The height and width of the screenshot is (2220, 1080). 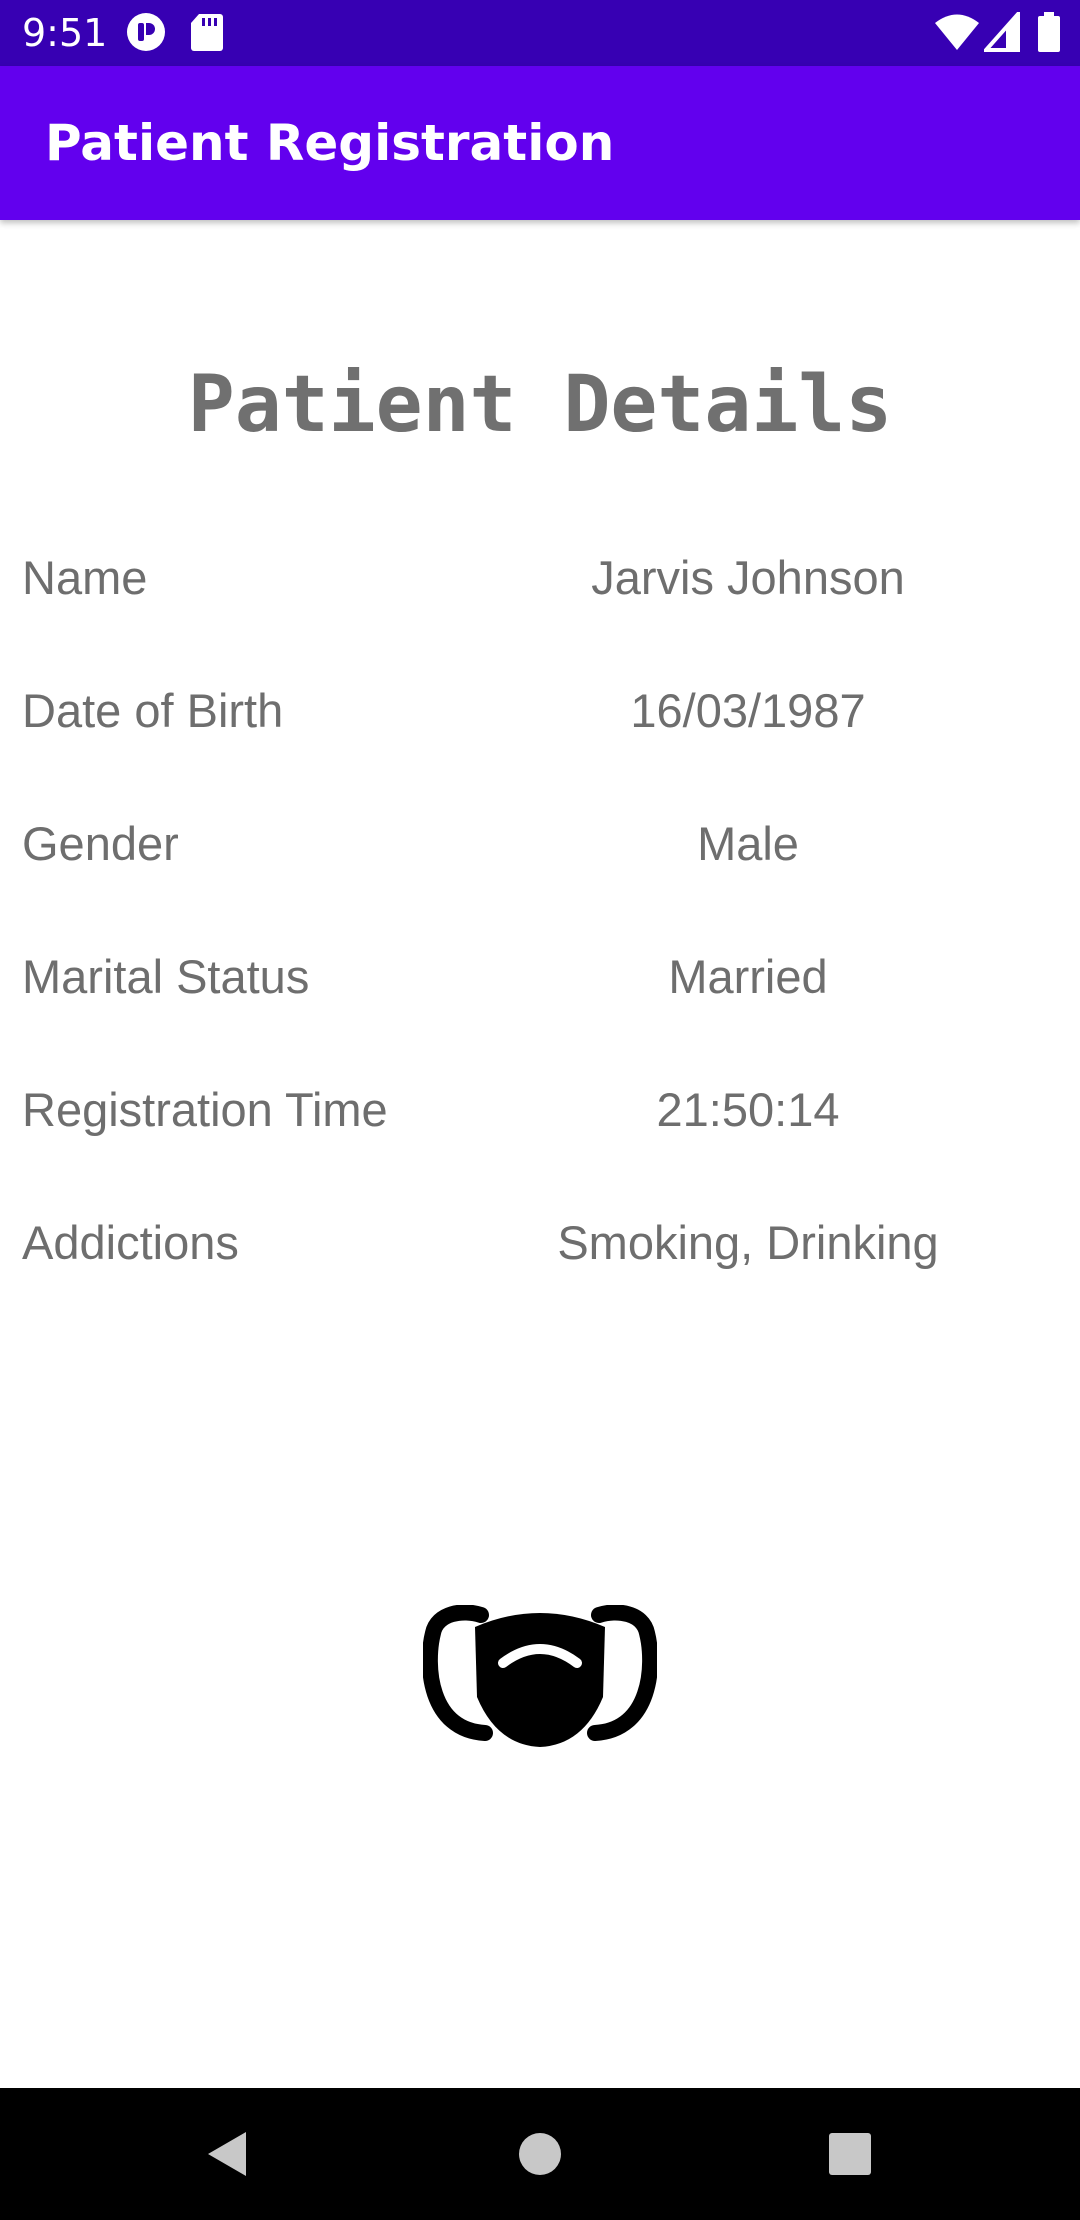 I want to click on detail-label: Addictions, so click(x=130, y=1242).